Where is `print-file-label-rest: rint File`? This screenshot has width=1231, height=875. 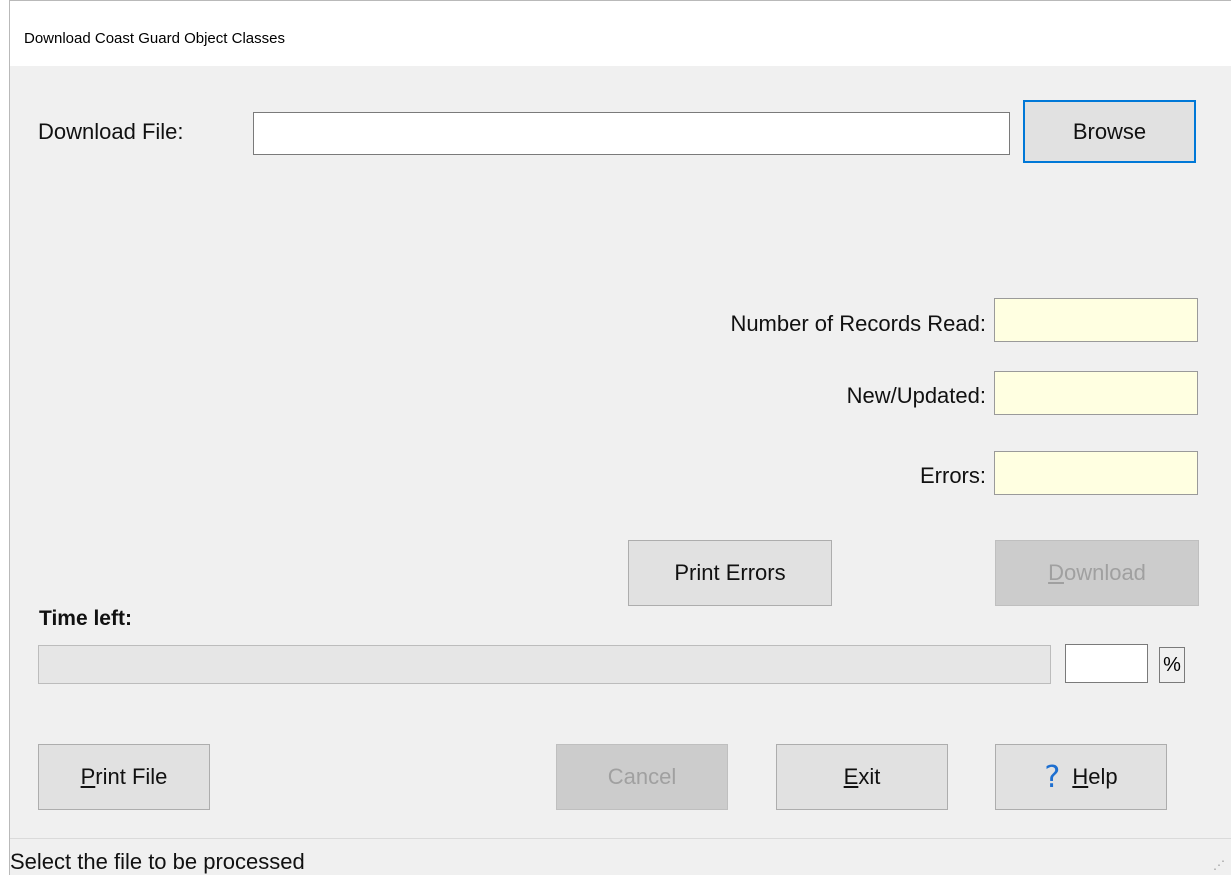
print-file-label-rest: rint File is located at coordinates (131, 776).